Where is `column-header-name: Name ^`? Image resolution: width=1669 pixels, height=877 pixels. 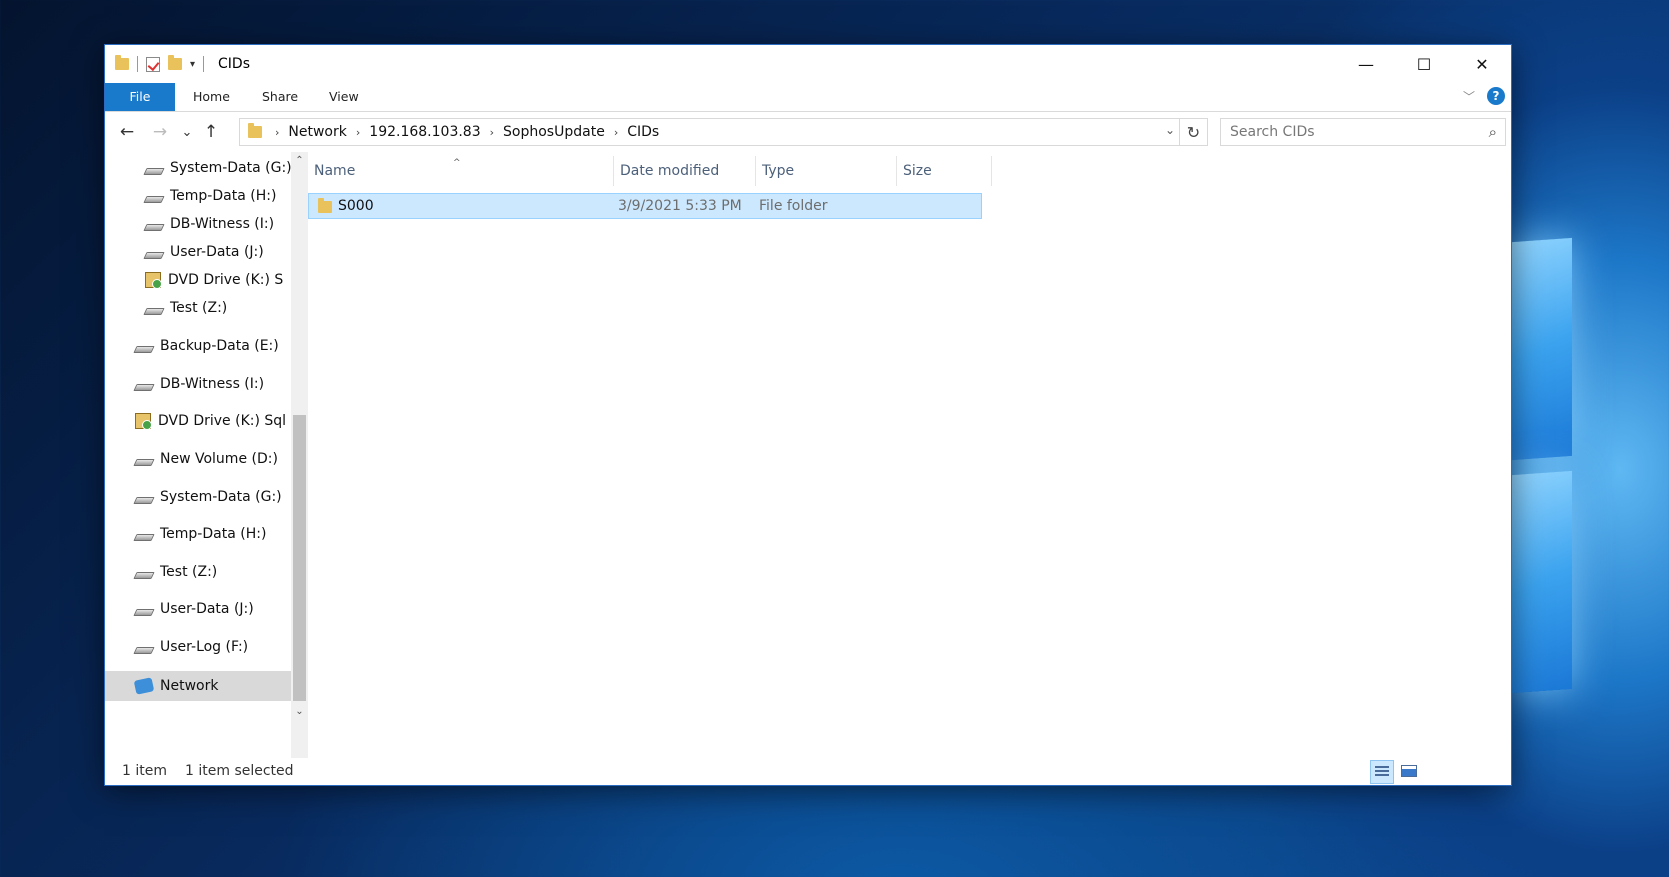 column-header-name: Name ^ is located at coordinates (461, 171).